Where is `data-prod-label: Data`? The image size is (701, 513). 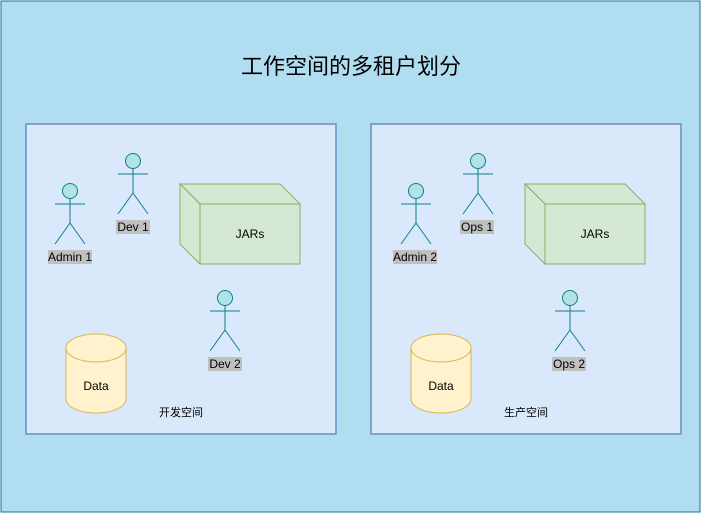 data-prod-label: Data is located at coordinates (441, 386).